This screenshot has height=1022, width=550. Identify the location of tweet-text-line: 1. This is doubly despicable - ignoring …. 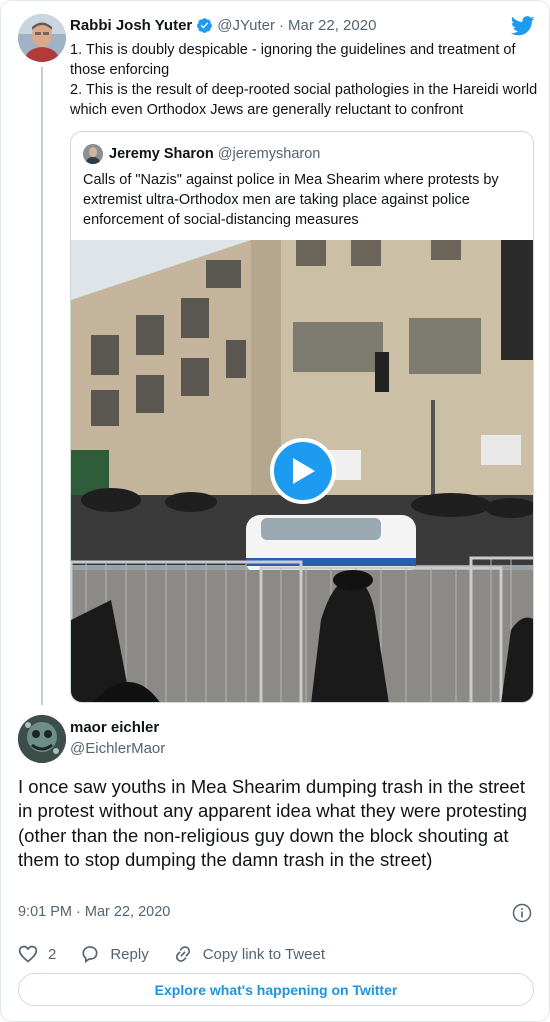
(293, 60).